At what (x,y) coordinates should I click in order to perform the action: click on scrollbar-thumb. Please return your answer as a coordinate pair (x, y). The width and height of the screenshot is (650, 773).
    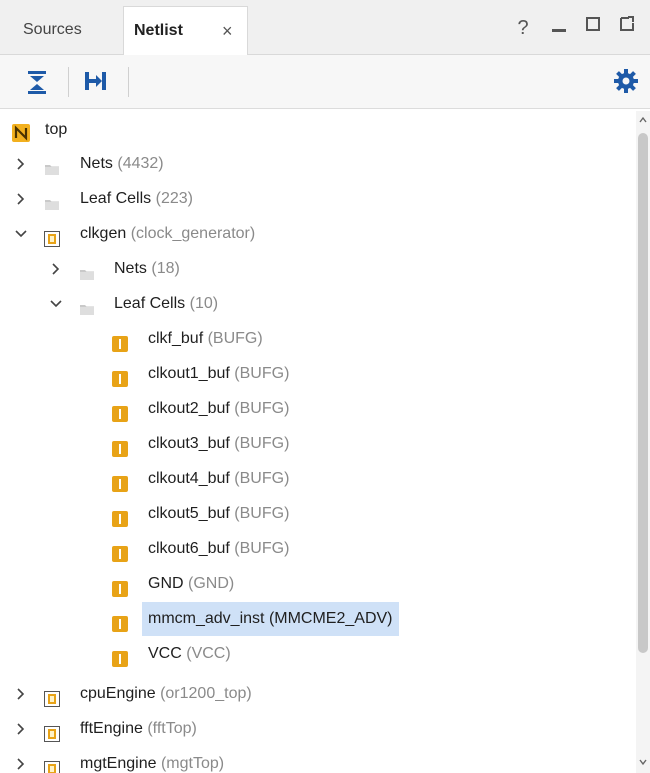
    Looking at the image, I should click on (643, 393).